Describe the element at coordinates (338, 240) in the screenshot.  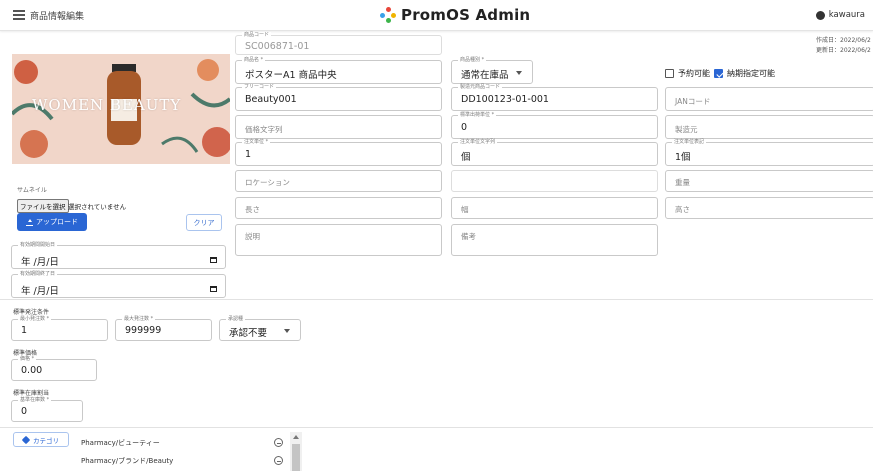
I see `description-field: 説明` at that location.